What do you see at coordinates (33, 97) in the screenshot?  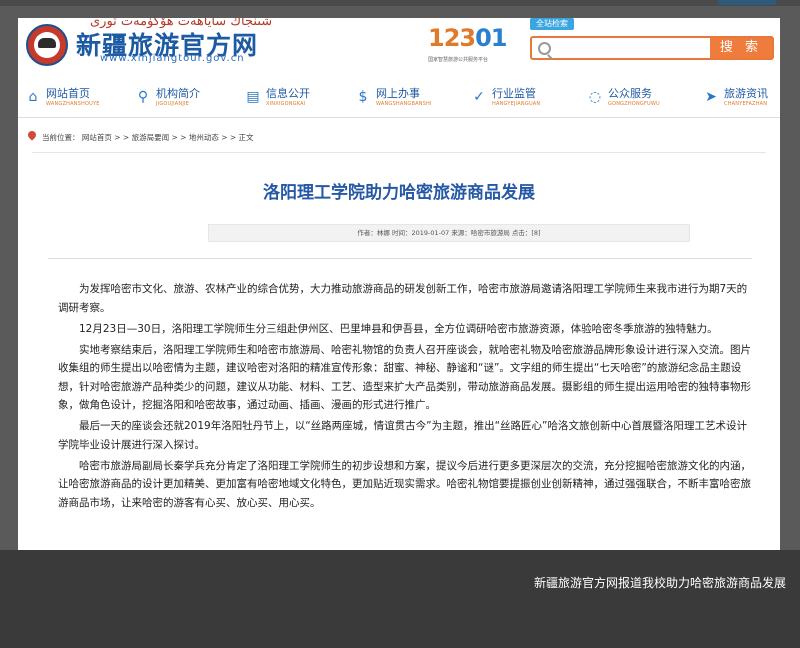 I see `home-icon: ⌂` at bounding box center [33, 97].